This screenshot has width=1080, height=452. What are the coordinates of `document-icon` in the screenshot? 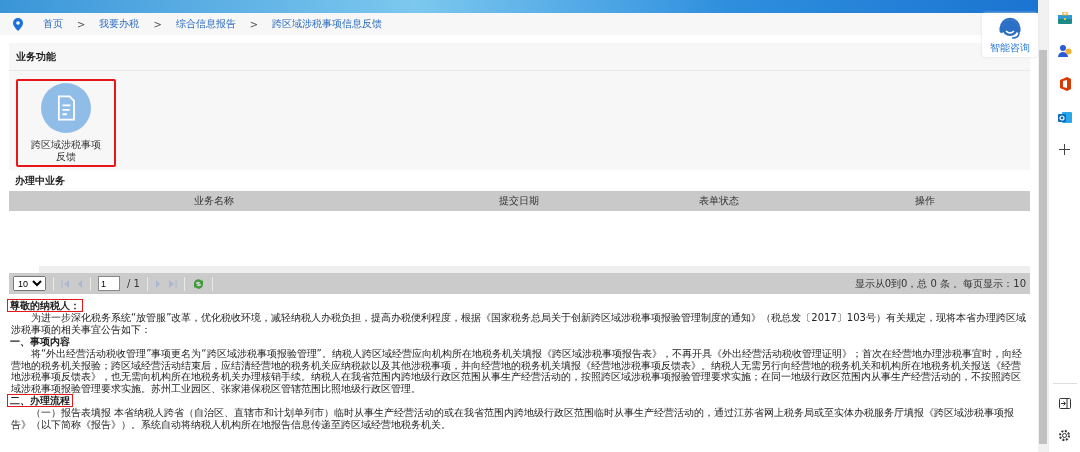 It's located at (66, 108).